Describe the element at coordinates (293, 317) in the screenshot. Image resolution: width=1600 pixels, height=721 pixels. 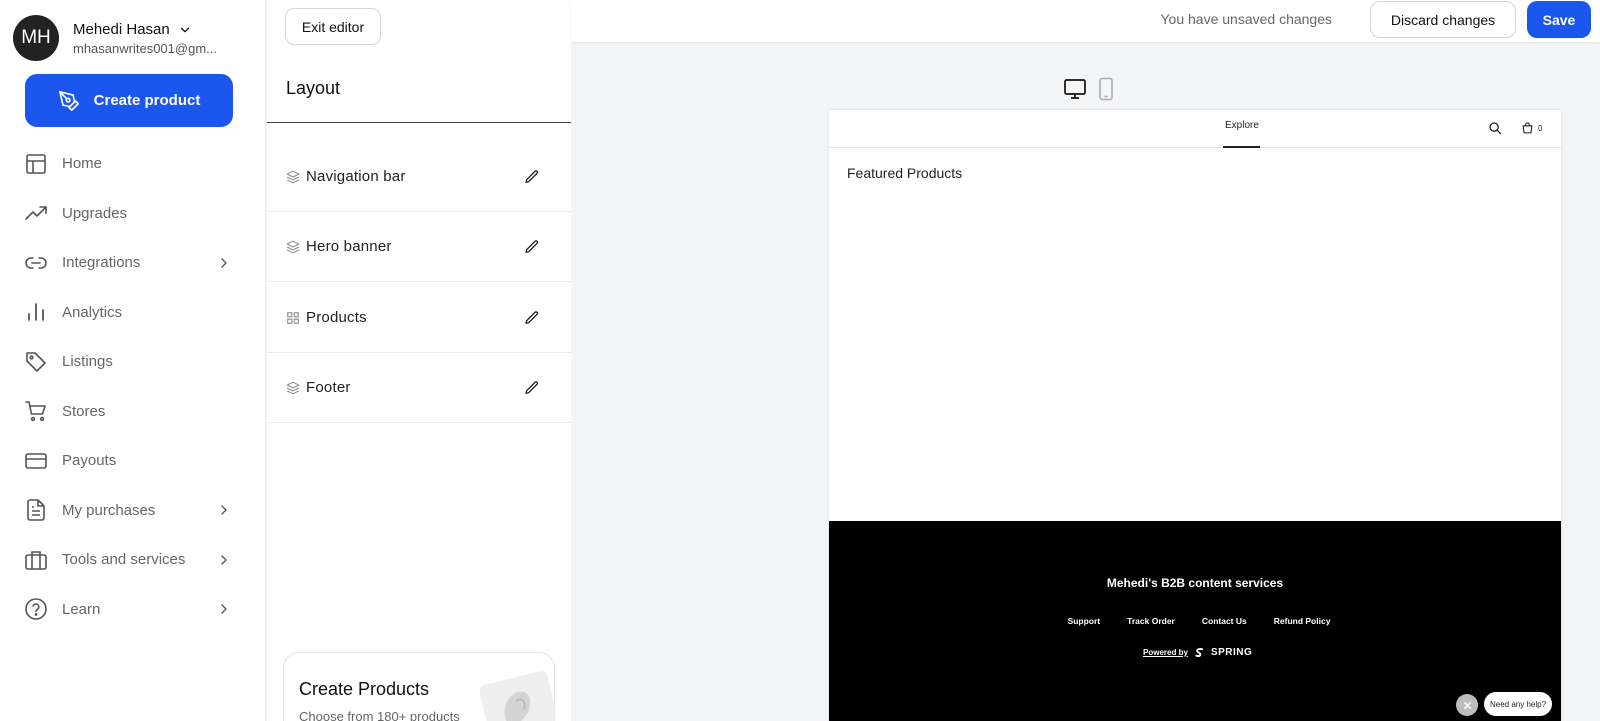
I see `grid-icon` at that location.